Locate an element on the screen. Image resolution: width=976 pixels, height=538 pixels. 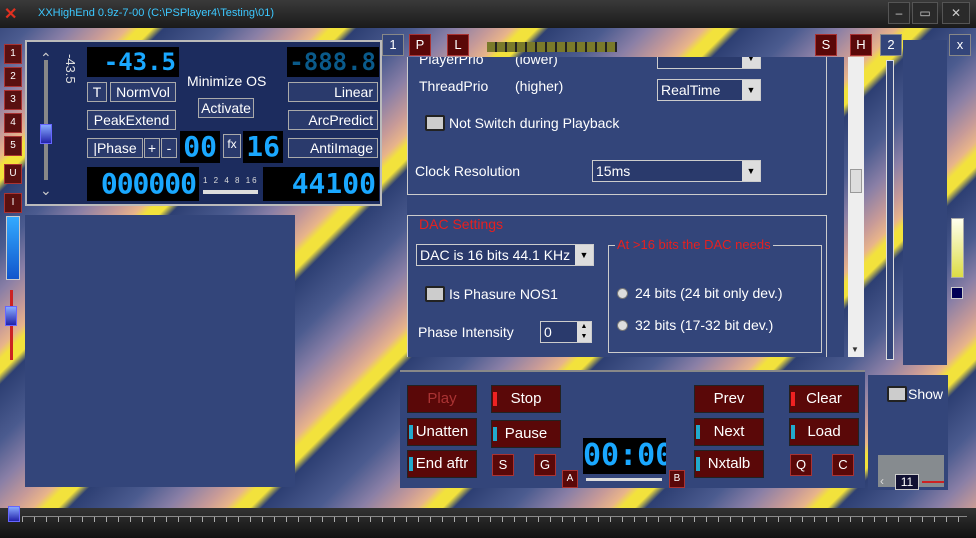
clock-resolution-combo: 15ms ▼ is located at coordinates (676, 171).